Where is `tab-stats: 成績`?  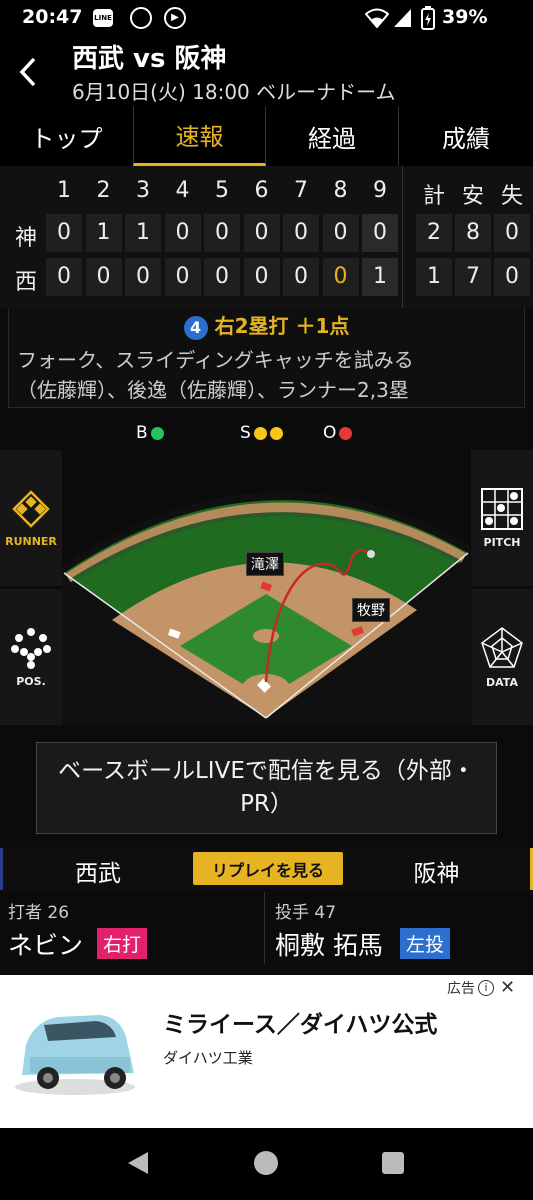
tab-stats: 成績 is located at coordinates (466, 136).